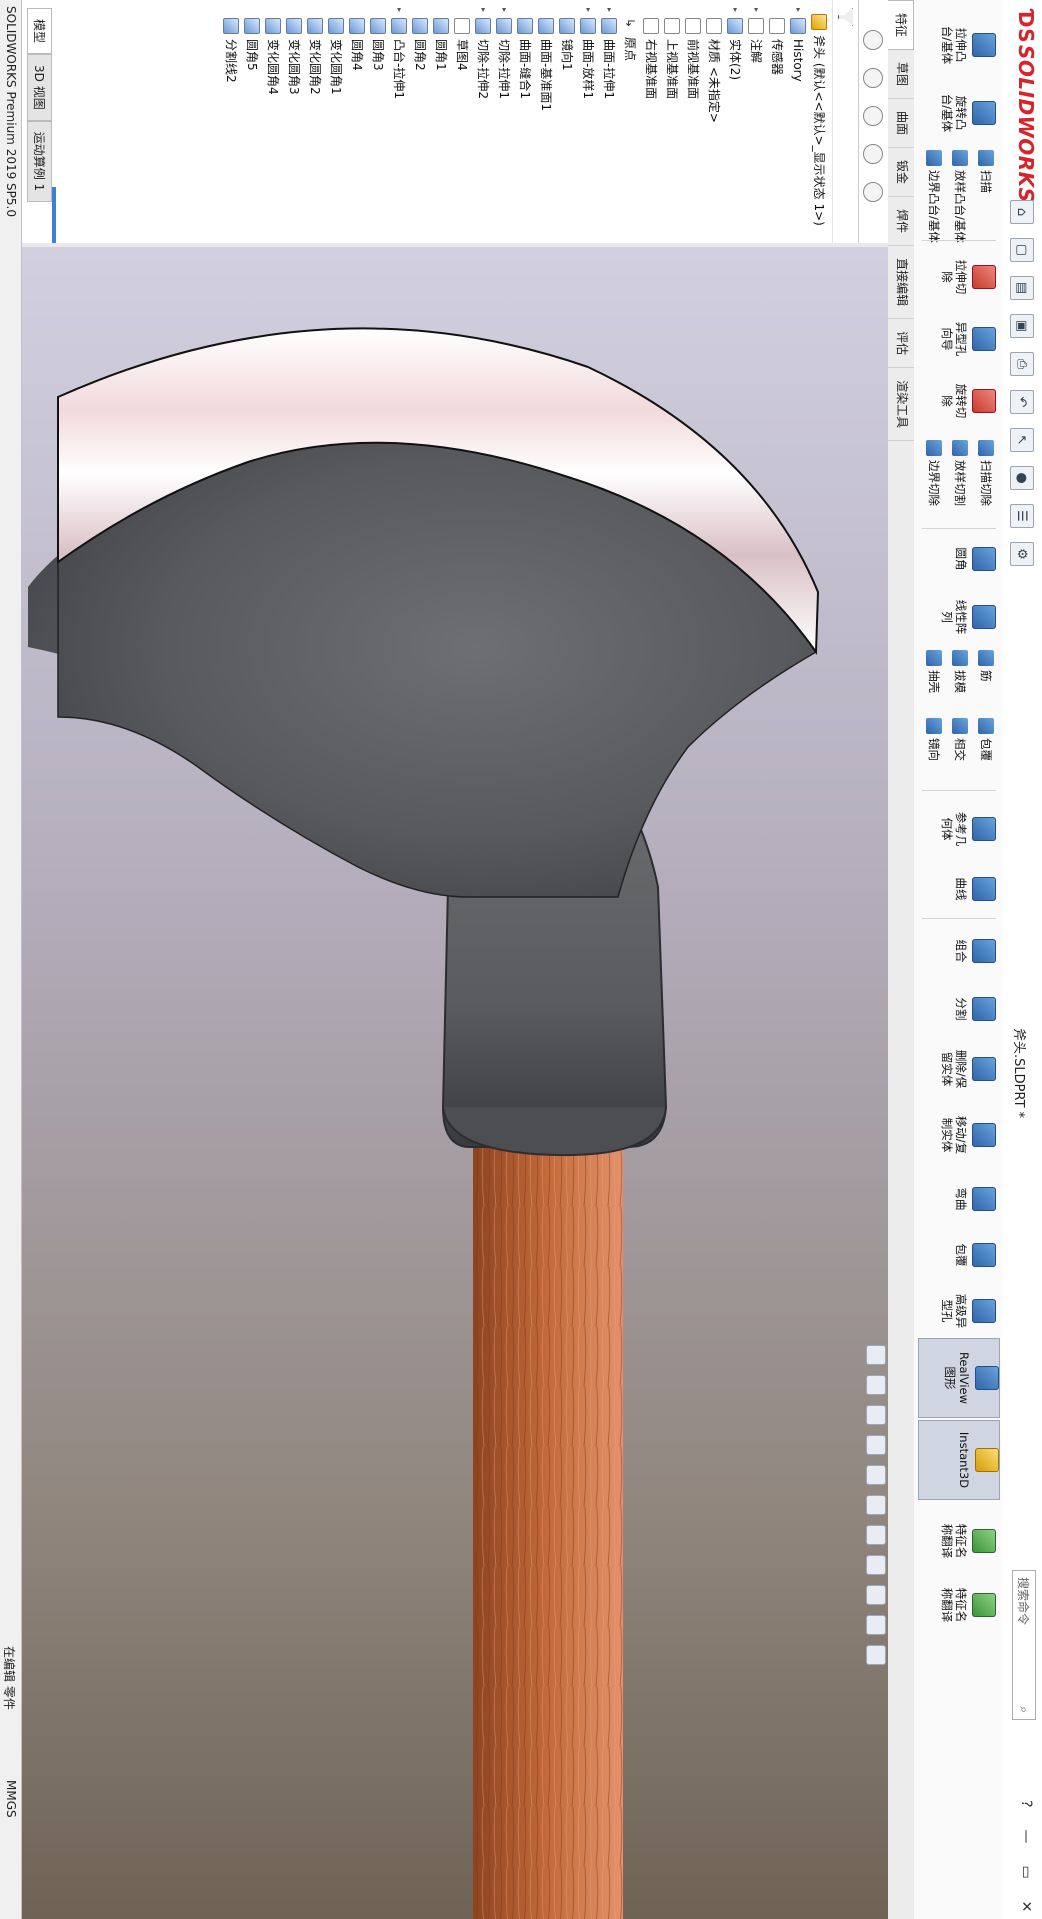 The image size is (1042, 1919). What do you see at coordinates (39, 161) in the screenshot?
I see `tab-motion-study: 运动算例 1` at bounding box center [39, 161].